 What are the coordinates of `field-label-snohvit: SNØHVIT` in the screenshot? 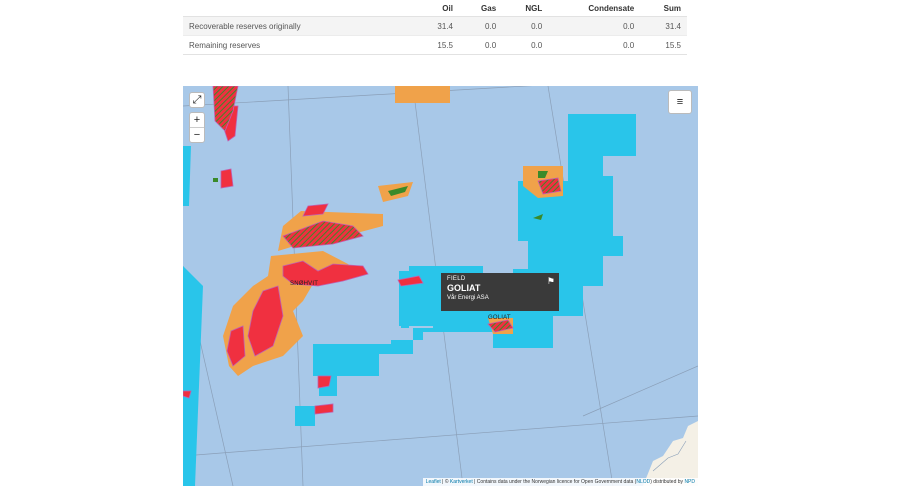 It's located at (304, 284).